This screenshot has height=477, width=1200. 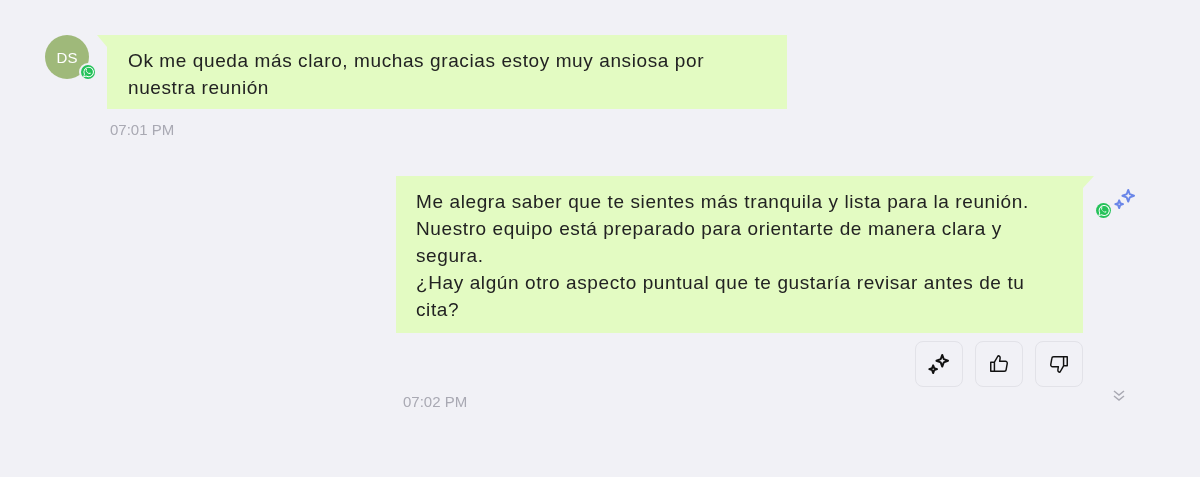 I want to click on sparkle-button, so click(x=939, y=364).